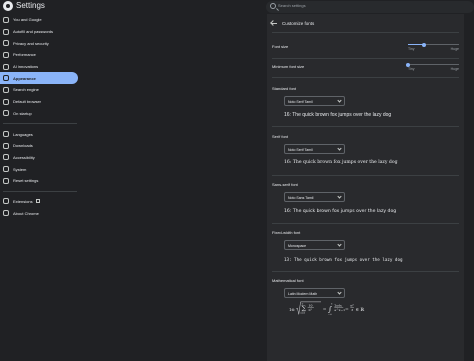 The image size is (474, 361). I want to click on browser-icon, so click(6, 101).